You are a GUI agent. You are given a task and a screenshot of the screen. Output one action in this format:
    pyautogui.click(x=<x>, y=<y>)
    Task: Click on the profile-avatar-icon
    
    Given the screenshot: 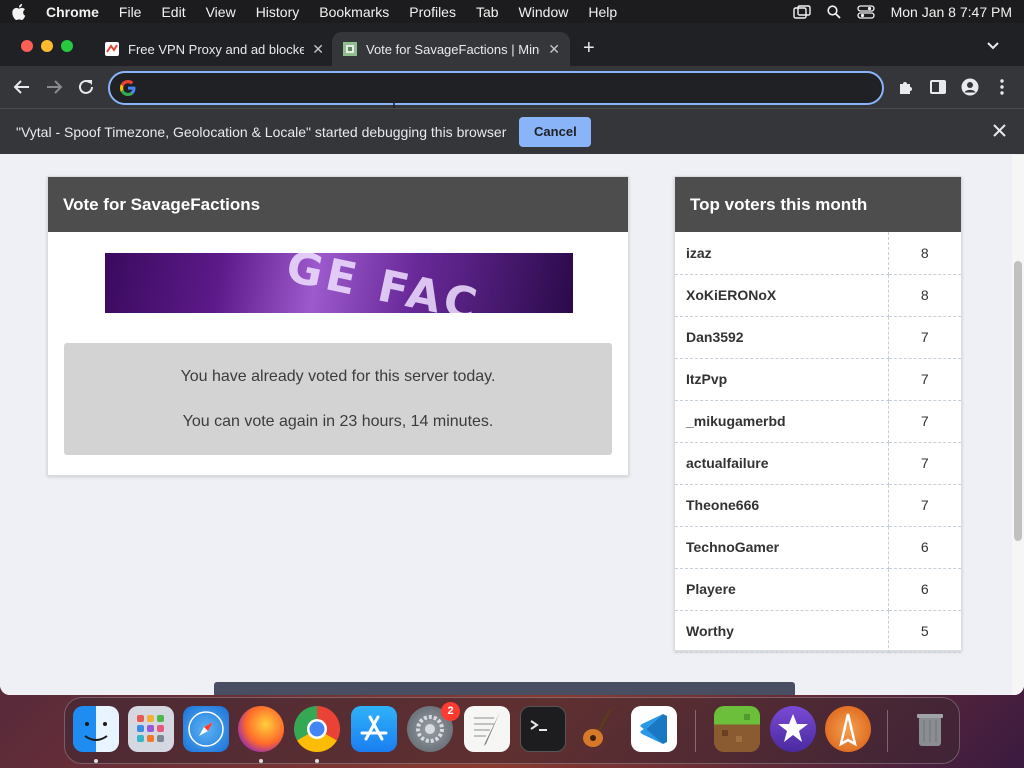 What is the action you would take?
    pyautogui.click(x=970, y=87)
    